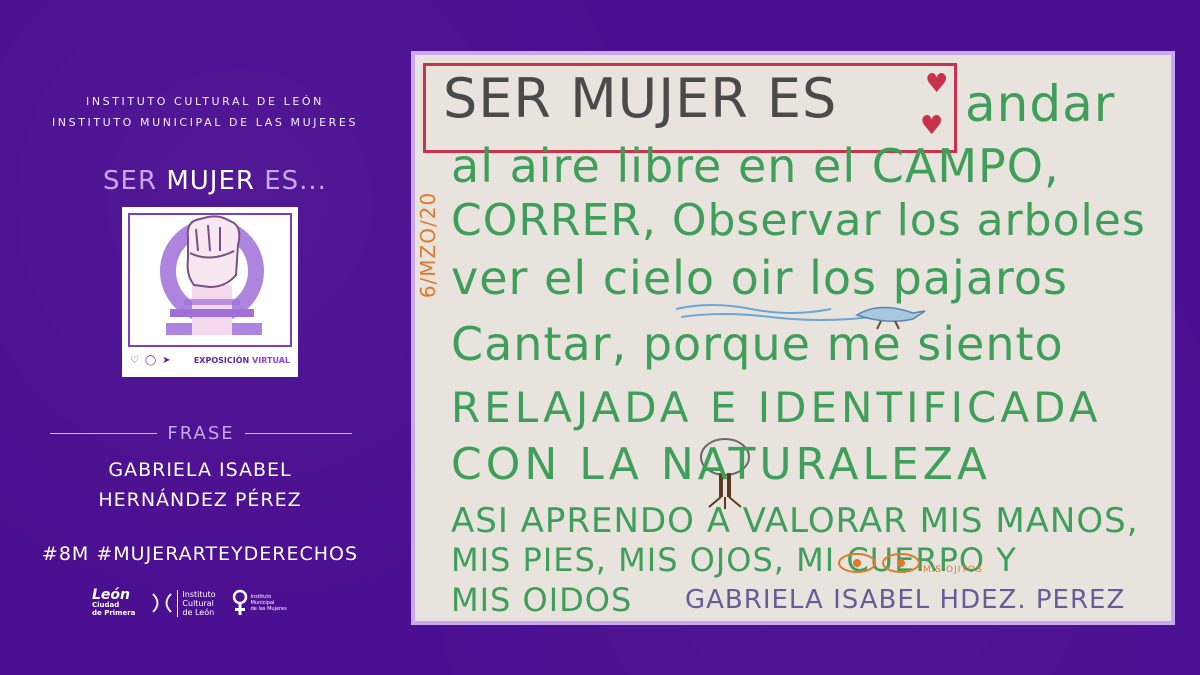  I want to click on instituto-mujeres-logo: Instituto Municipal de las Mujeres, so click(259, 603).